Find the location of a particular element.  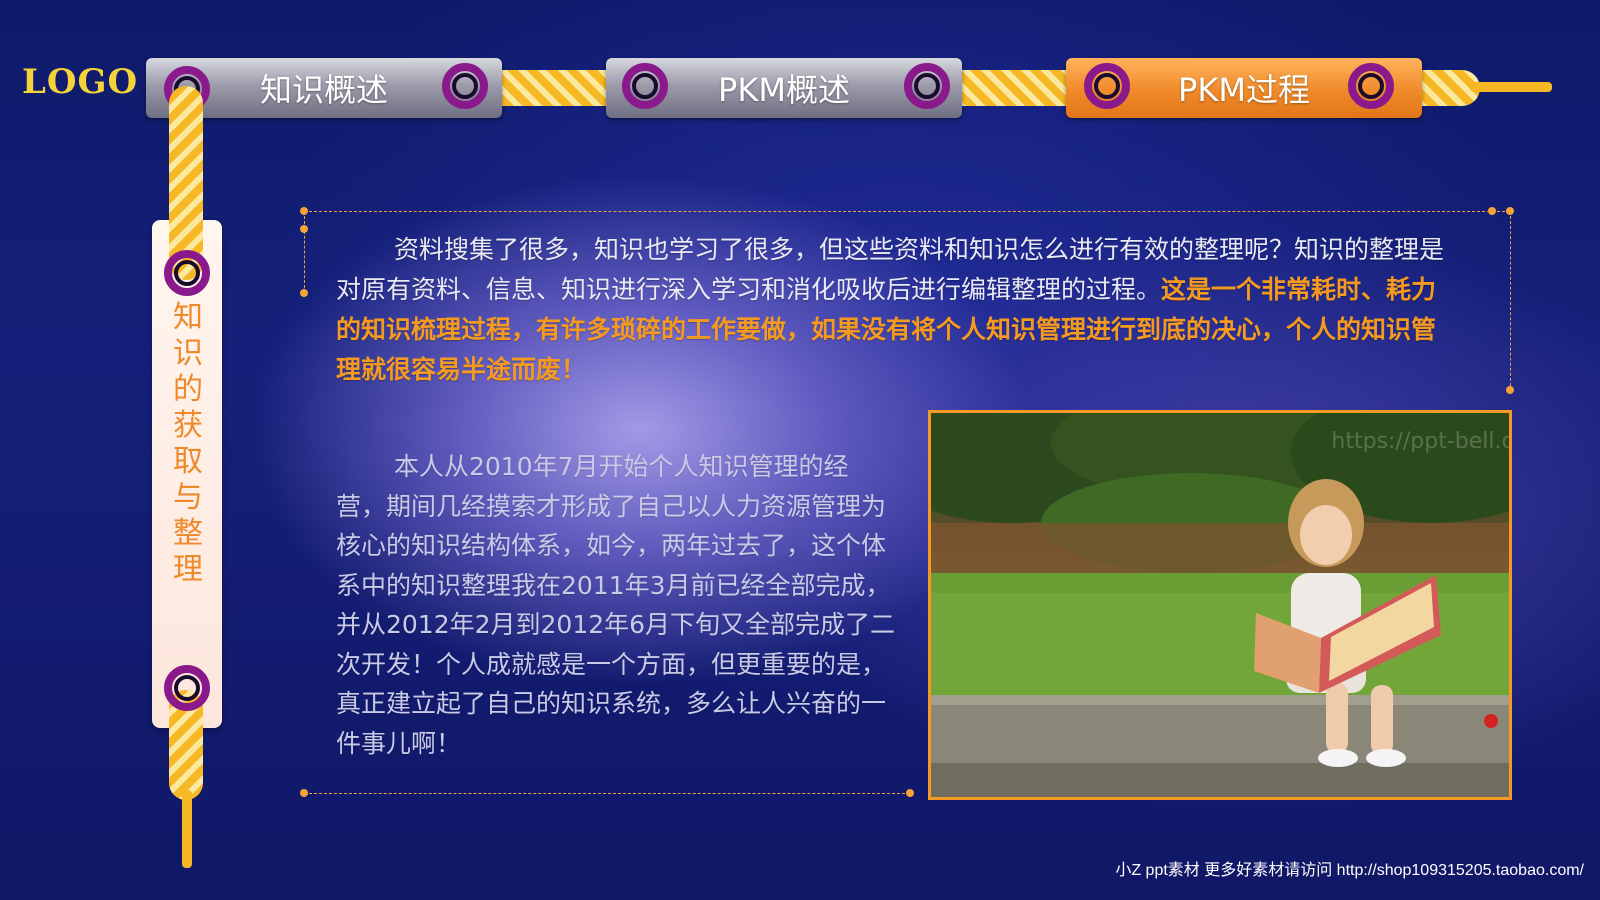

section-title-vertical: 知 识 的 获 取 与 整 理 is located at coordinates (188, 444).